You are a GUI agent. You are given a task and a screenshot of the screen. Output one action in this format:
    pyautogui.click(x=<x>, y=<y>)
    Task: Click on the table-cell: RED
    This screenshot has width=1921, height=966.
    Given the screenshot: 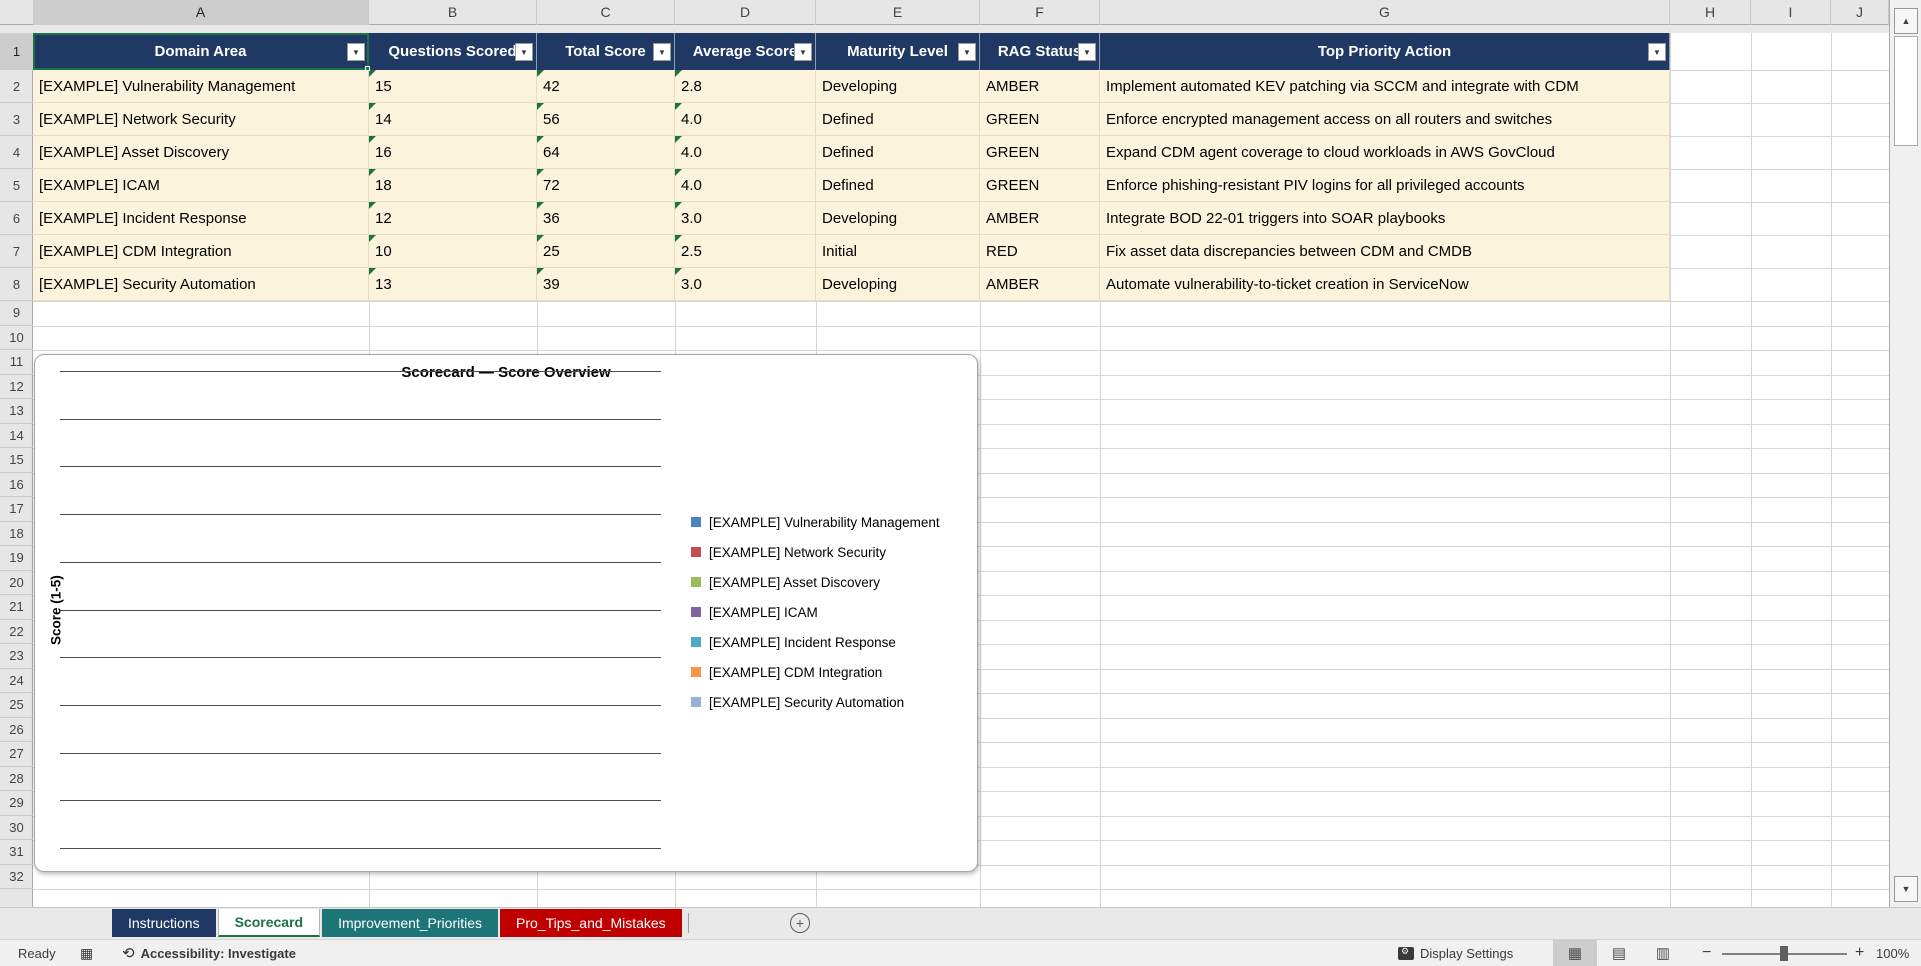 What is the action you would take?
    pyautogui.click(x=1040, y=251)
    